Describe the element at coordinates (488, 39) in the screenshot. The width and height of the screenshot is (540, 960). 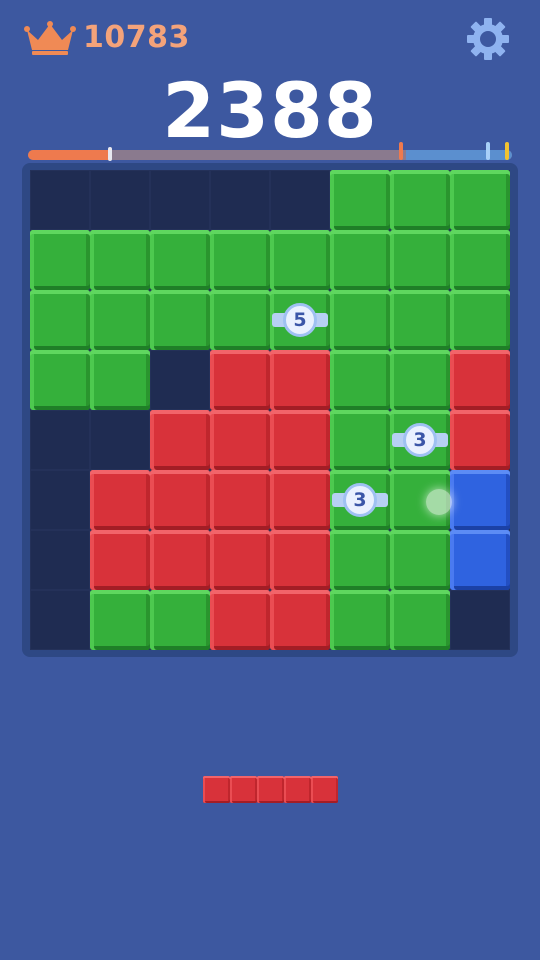
I see `gear-icon` at that location.